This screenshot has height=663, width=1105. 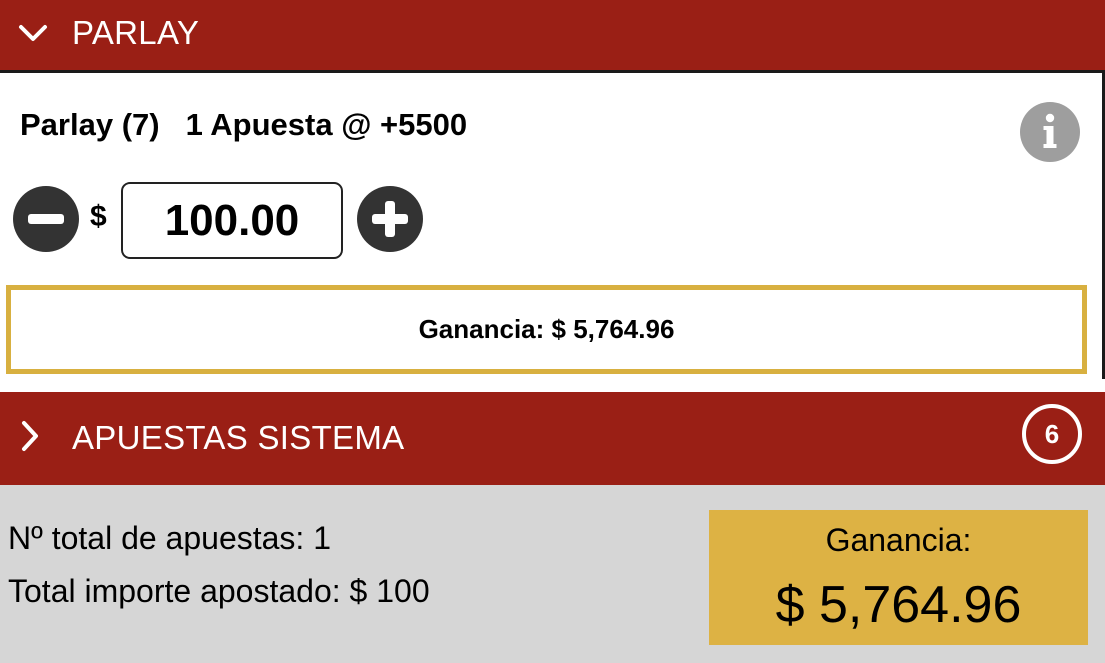 What do you see at coordinates (98, 216) in the screenshot?
I see `currency-symbol: $` at bounding box center [98, 216].